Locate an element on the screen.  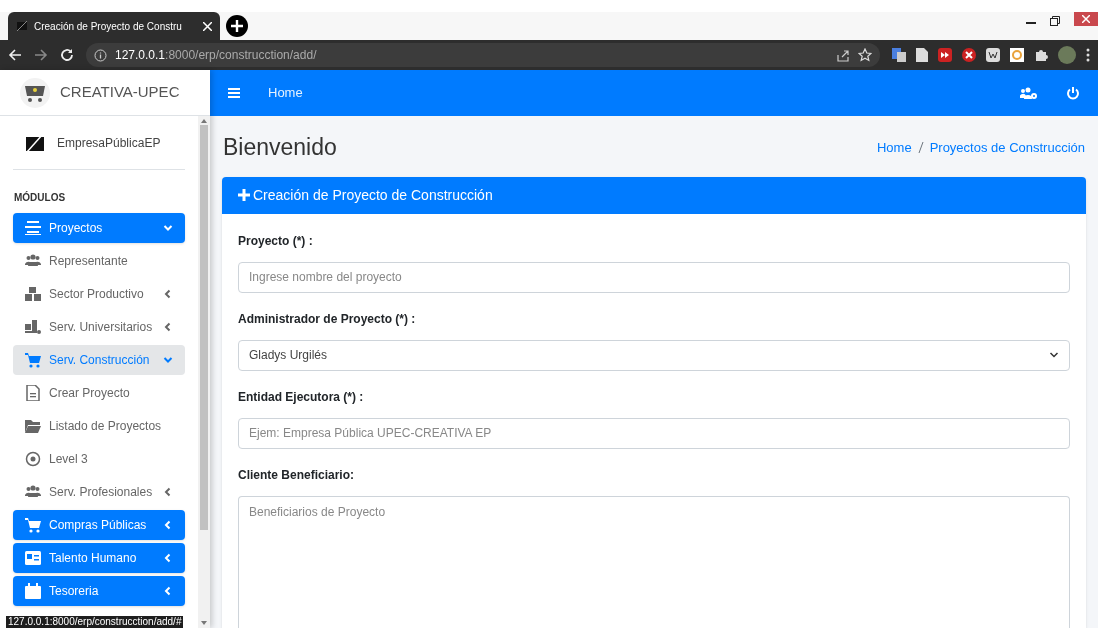
breadcrumb-link: Home is located at coordinates (894, 147).